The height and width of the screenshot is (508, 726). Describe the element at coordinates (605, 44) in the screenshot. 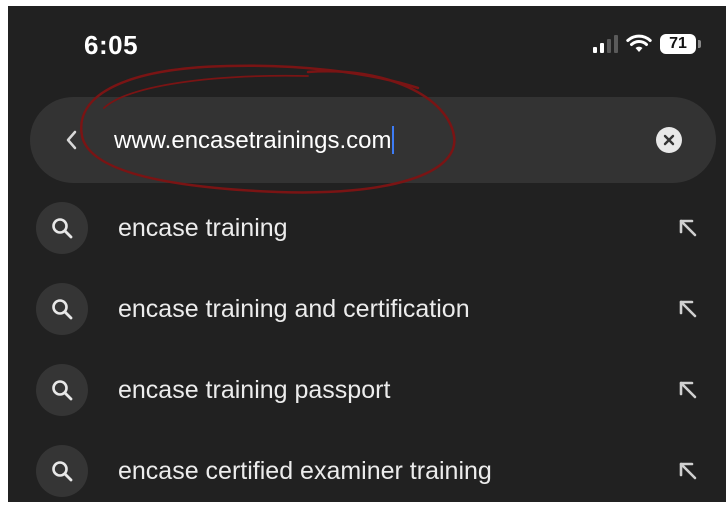

I see `cellular-signal-icon` at that location.